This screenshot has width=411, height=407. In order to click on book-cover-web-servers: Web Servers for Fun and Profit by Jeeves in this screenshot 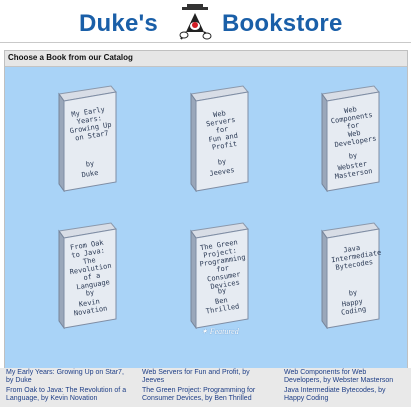, I will do `click(219, 138)`.